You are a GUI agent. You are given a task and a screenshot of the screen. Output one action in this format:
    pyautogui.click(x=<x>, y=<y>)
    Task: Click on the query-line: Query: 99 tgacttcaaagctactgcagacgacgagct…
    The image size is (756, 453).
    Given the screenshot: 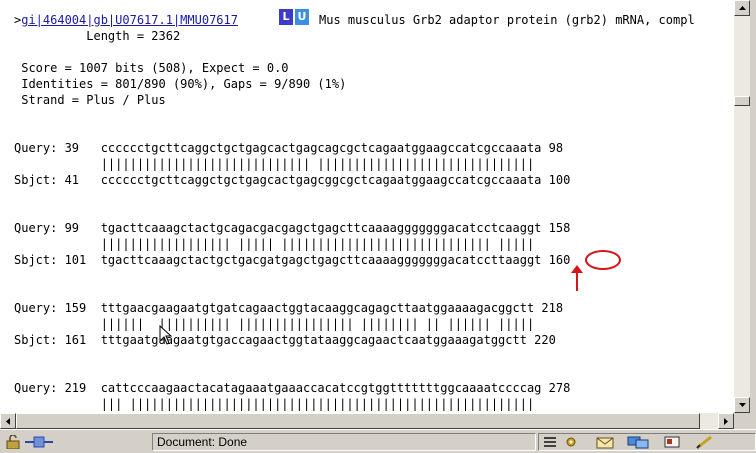 What is the action you would take?
    pyautogui.click(x=292, y=228)
    